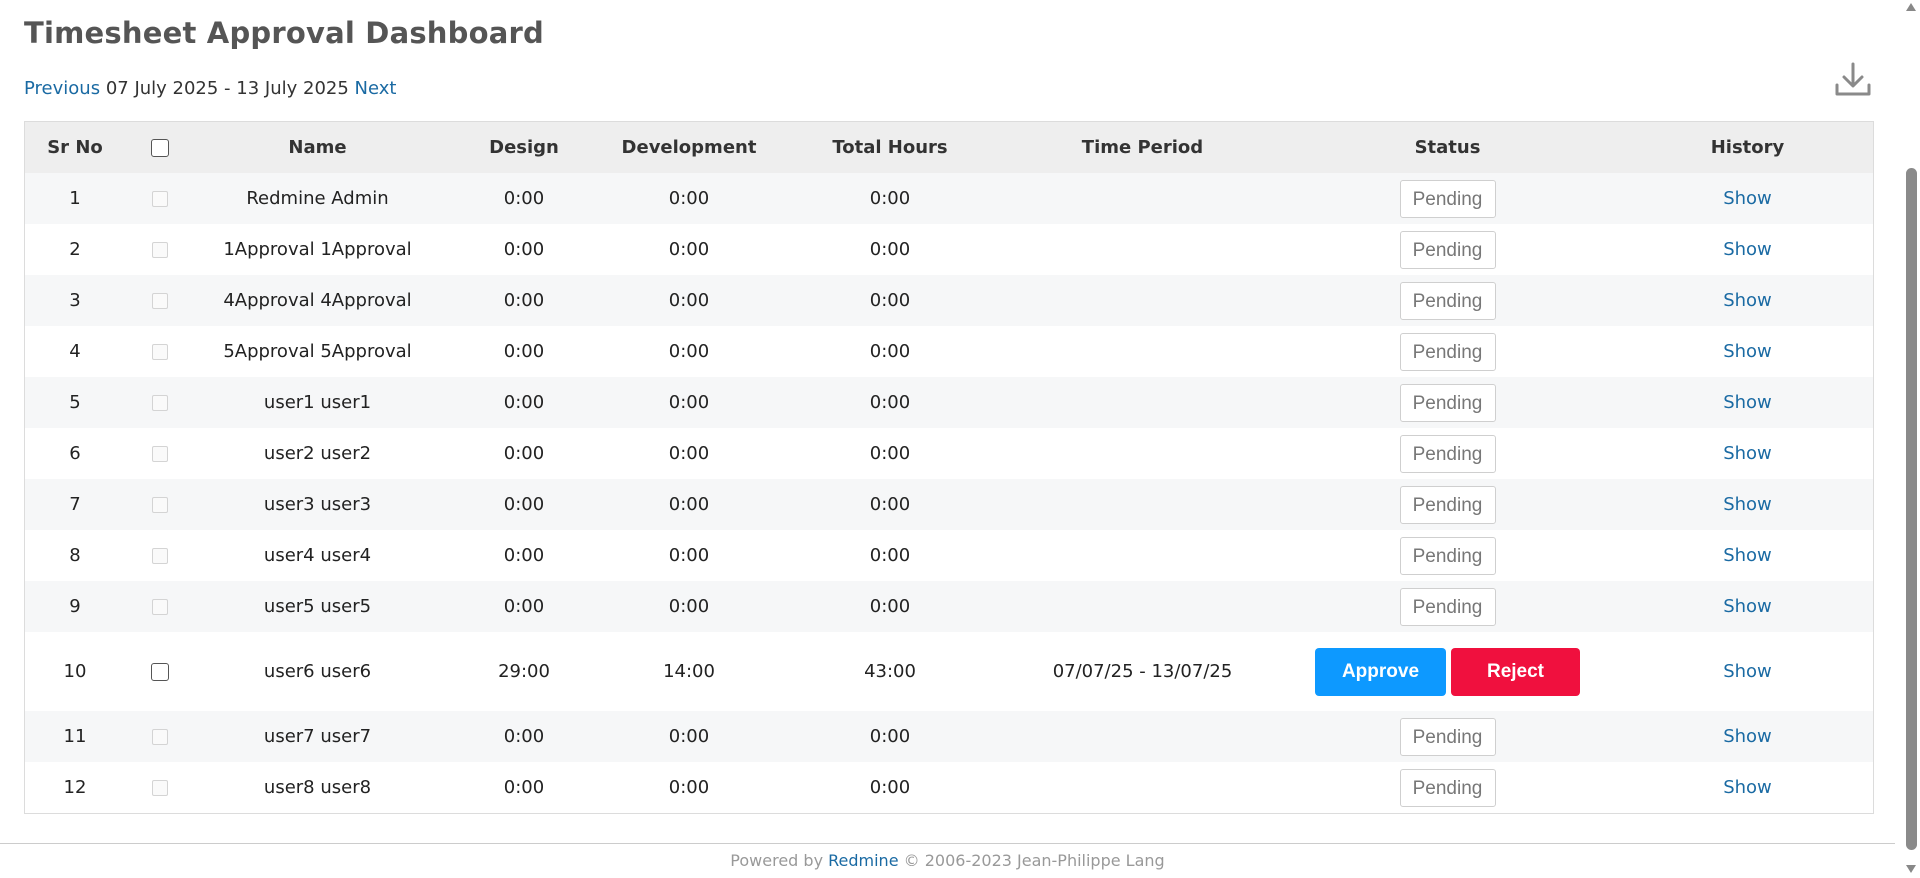 The width and height of the screenshot is (1920, 878). What do you see at coordinates (317, 351) in the screenshot?
I see `name-cell: 5Approval 5Approval` at bounding box center [317, 351].